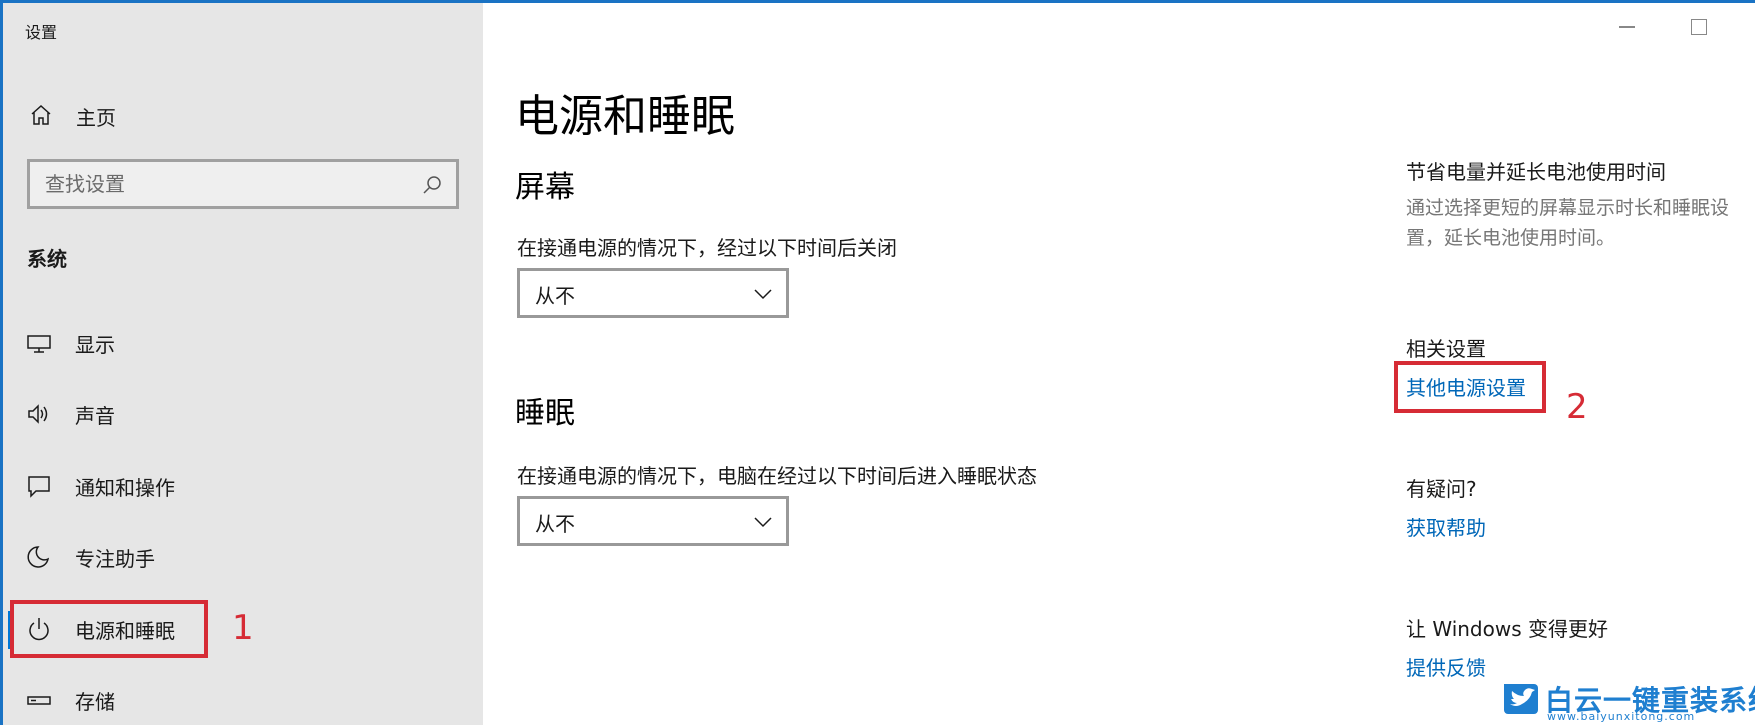  Describe the element at coordinates (1441, 489) in the screenshot. I see `question-heading: 有疑问?` at that location.